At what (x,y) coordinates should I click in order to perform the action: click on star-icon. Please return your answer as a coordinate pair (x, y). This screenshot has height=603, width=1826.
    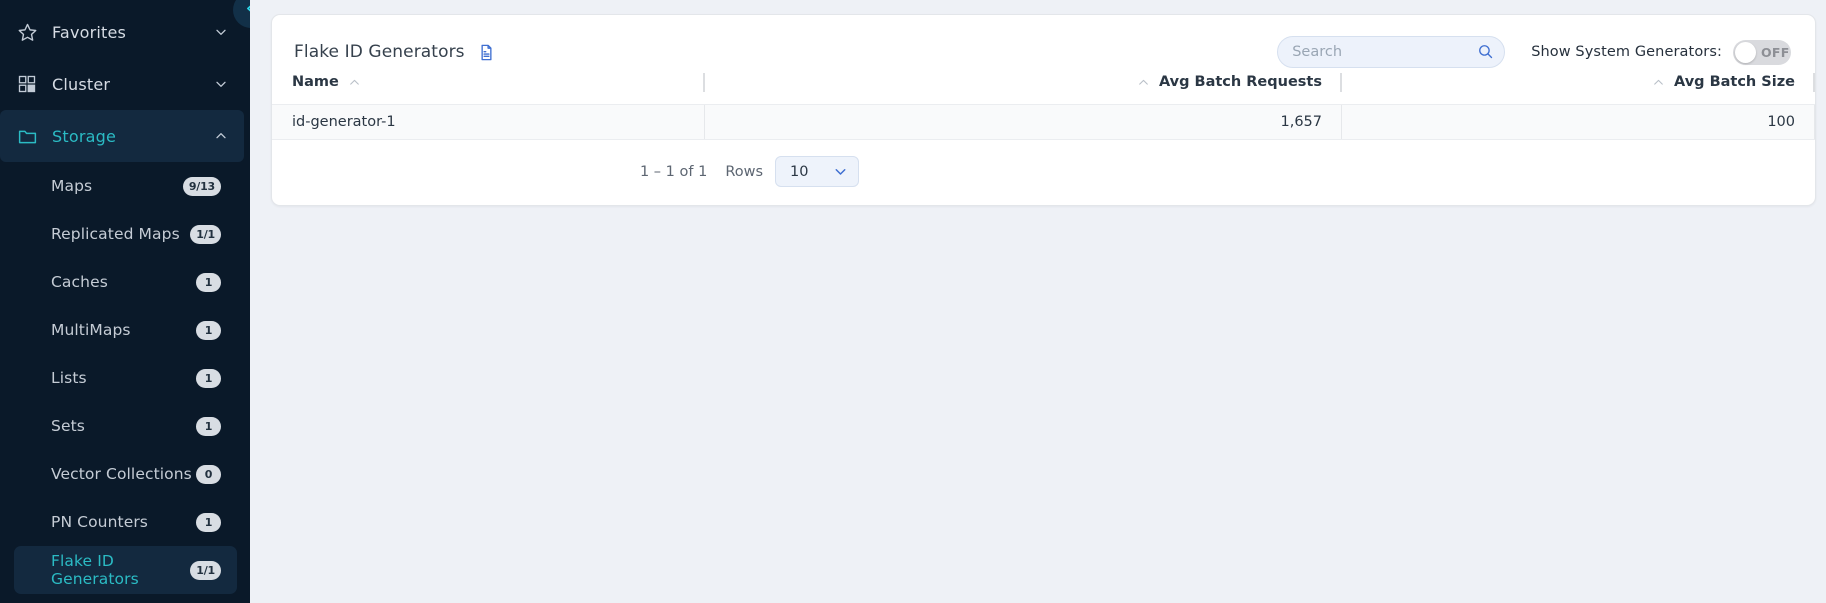
    Looking at the image, I should click on (27, 32).